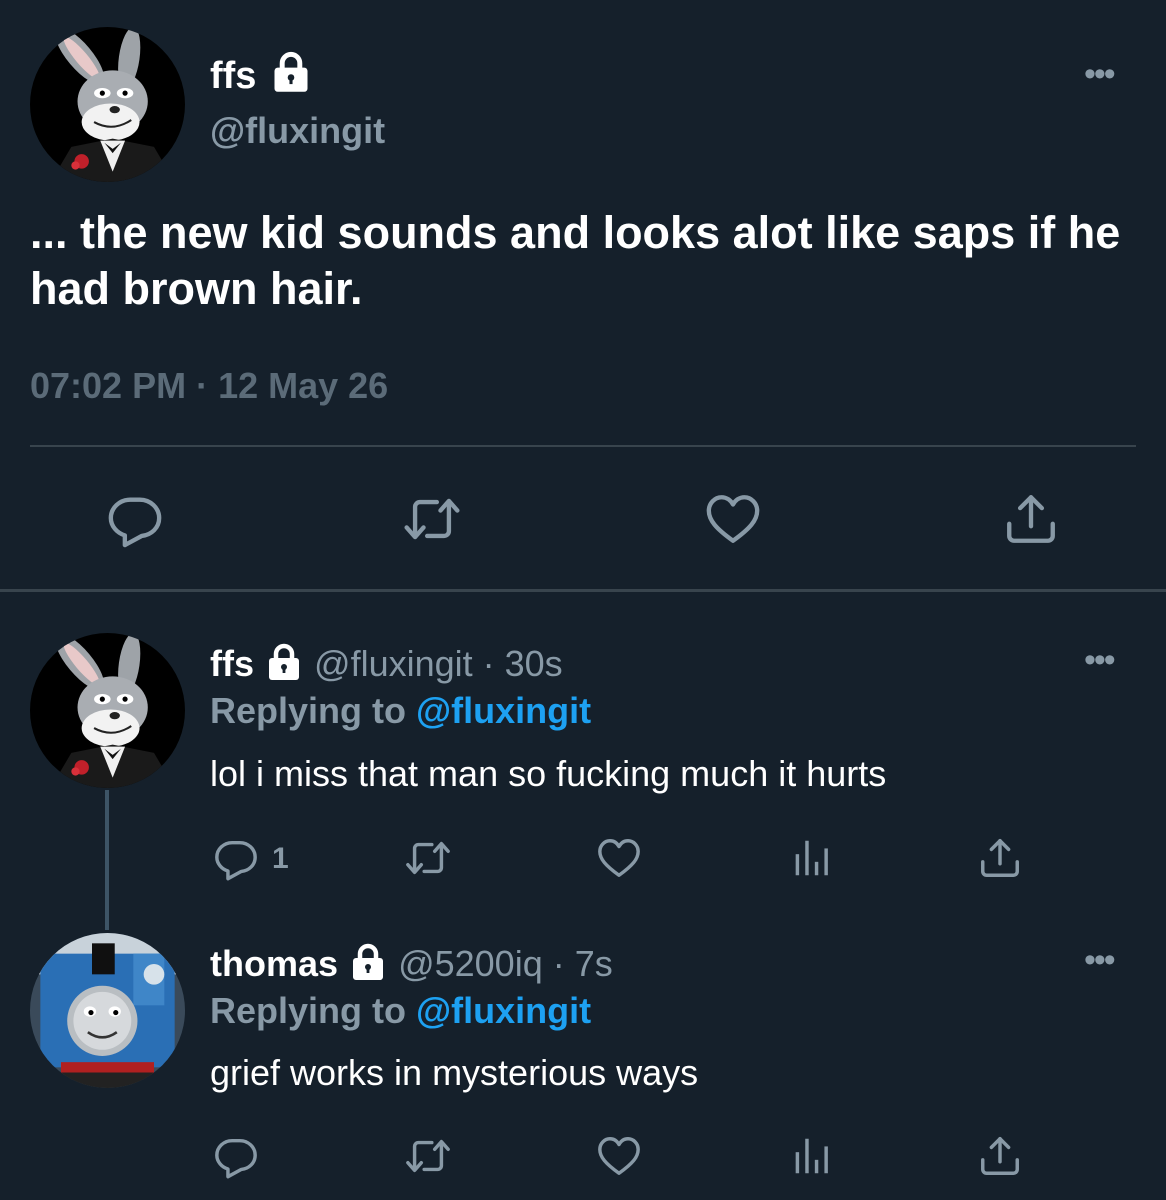 This screenshot has width=1166, height=1200. Describe the element at coordinates (233, 76) in the screenshot. I see `display-name-text: ffs` at that location.